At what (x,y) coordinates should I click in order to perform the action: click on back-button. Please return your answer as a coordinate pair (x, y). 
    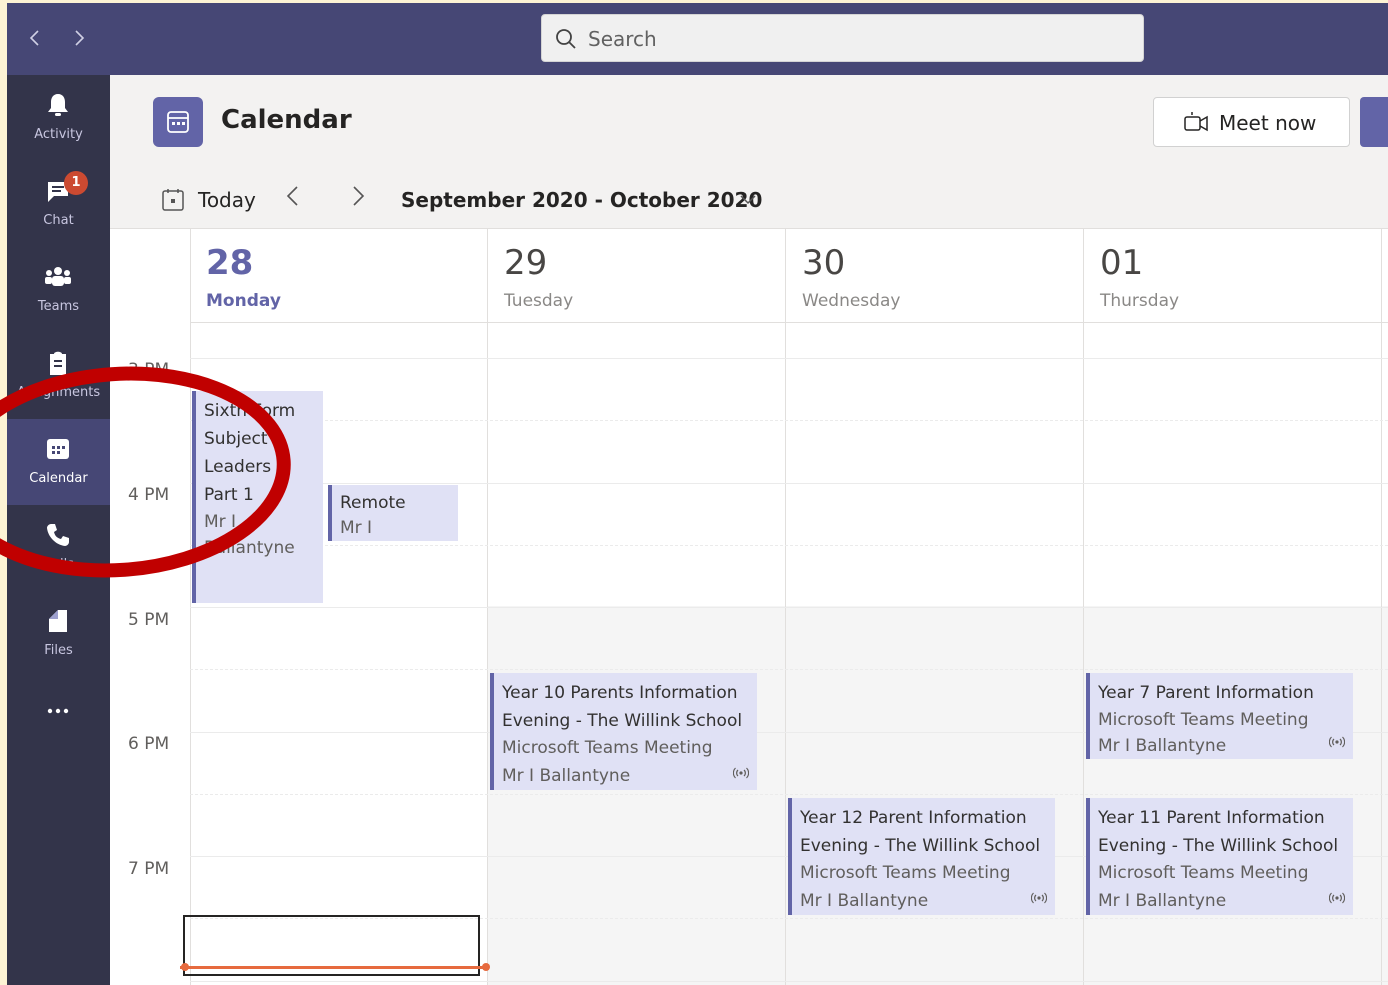
    Looking at the image, I should click on (35, 38).